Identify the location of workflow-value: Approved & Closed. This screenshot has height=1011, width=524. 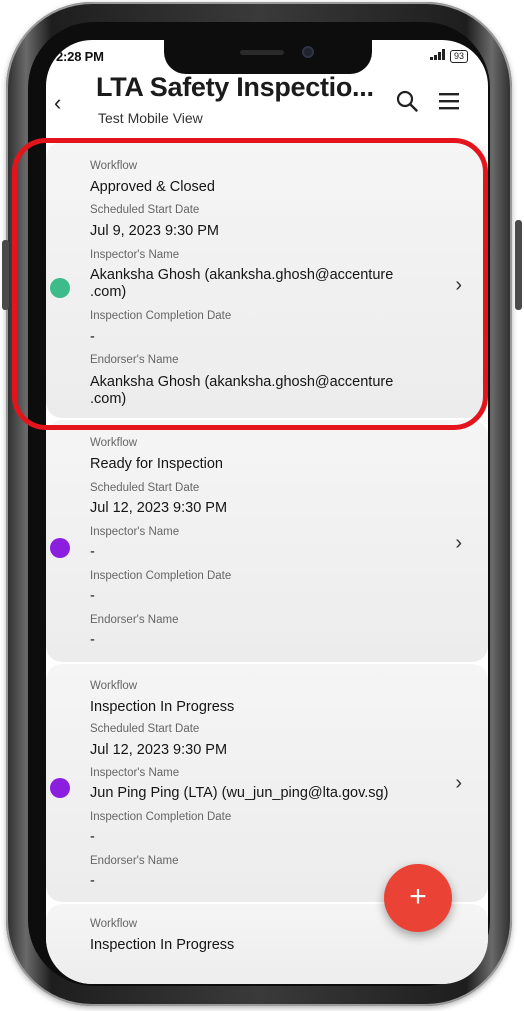
(152, 187).